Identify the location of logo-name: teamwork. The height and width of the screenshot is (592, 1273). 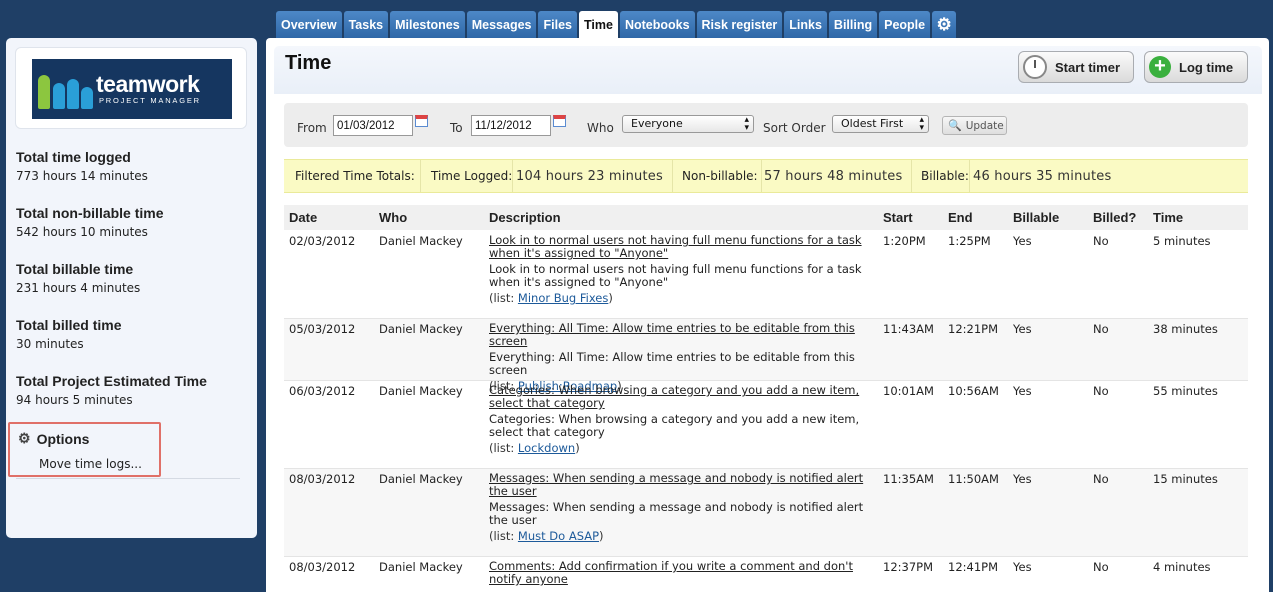
(148, 84).